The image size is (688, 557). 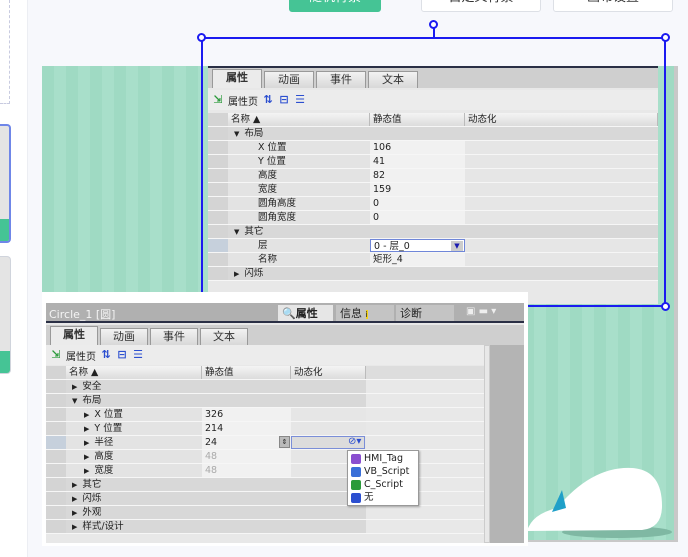 What do you see at coordinates (383, 497) in the screenshot?
I see `menu-item-none: 无` at bounding box center [383, 497].